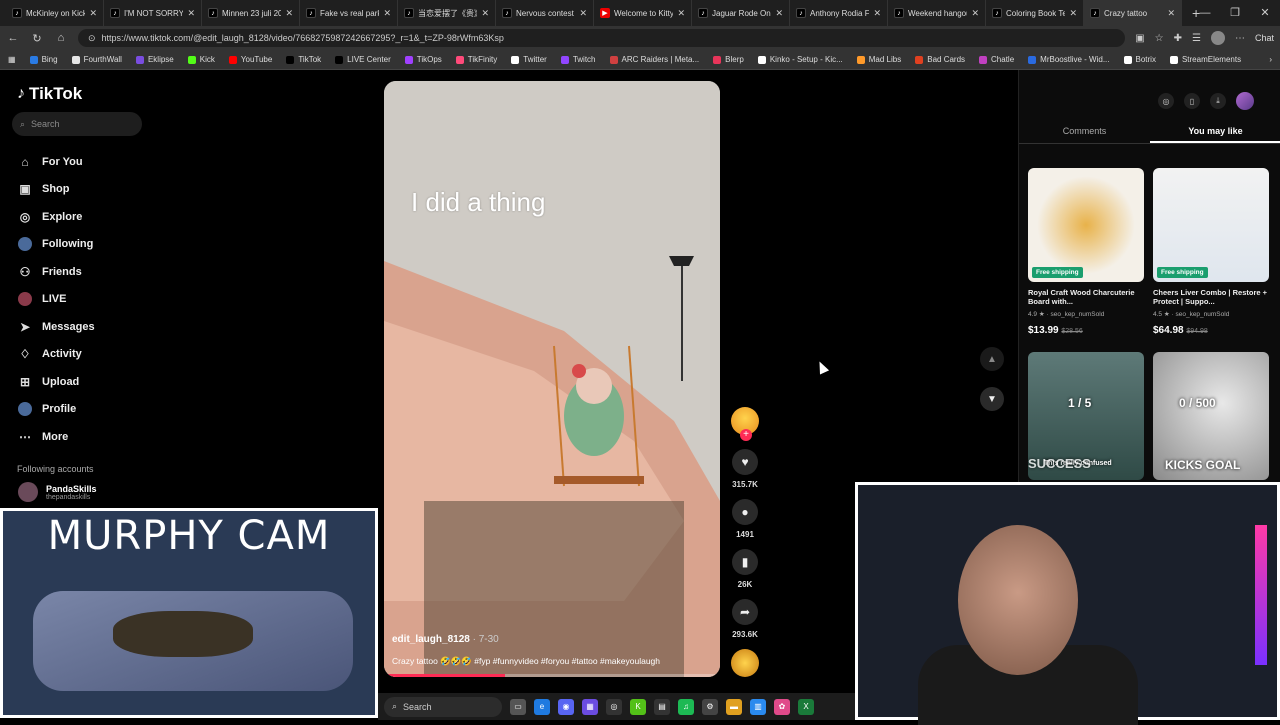 This screenshot has width=1280, height=725. What do you see at coordinates (56, 245) in the screenshot?
I see `sidebar-item-following: Following` at bounding box center [56, 245].